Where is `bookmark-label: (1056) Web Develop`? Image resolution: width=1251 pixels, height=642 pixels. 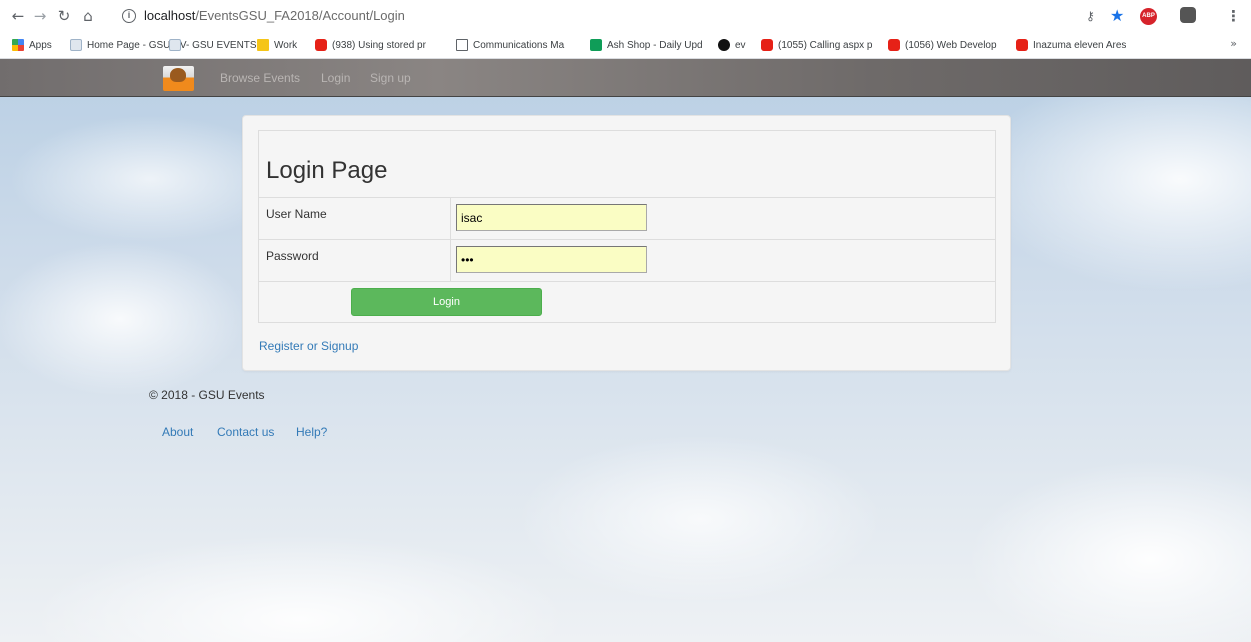
bookmark-label: (1056) Web Develop is located at coordinates (951, 45).